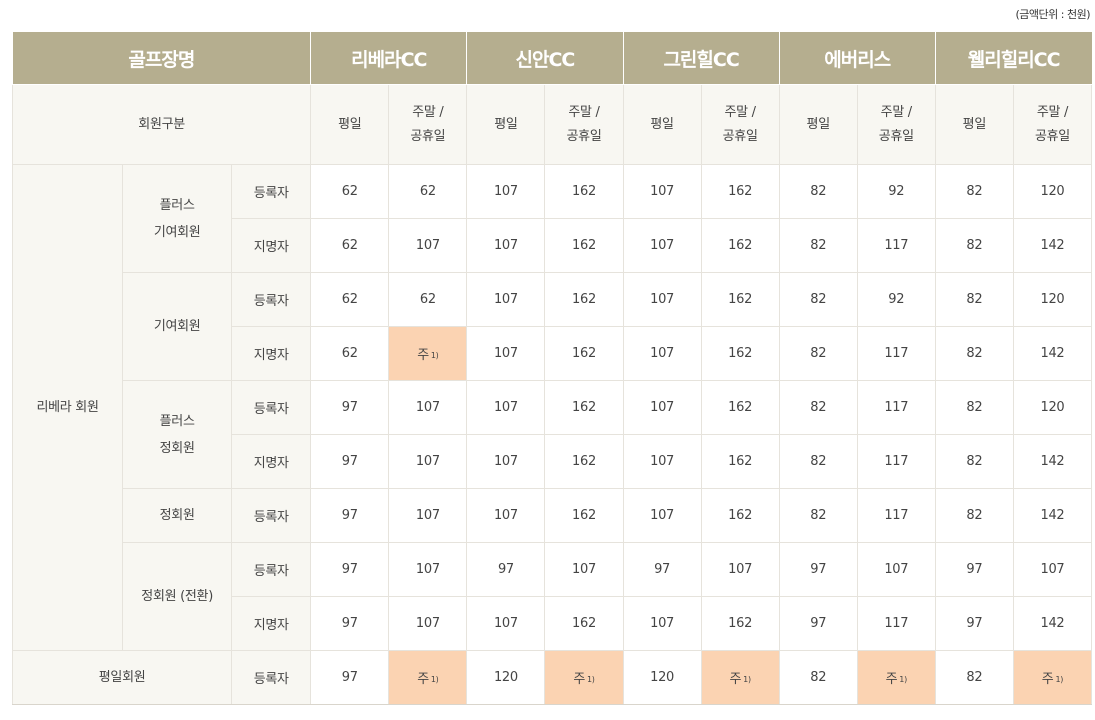  Describe the element at coordinates (857, 58) in the screenshot. I see `course-header-everis: 에버리스` at that location.